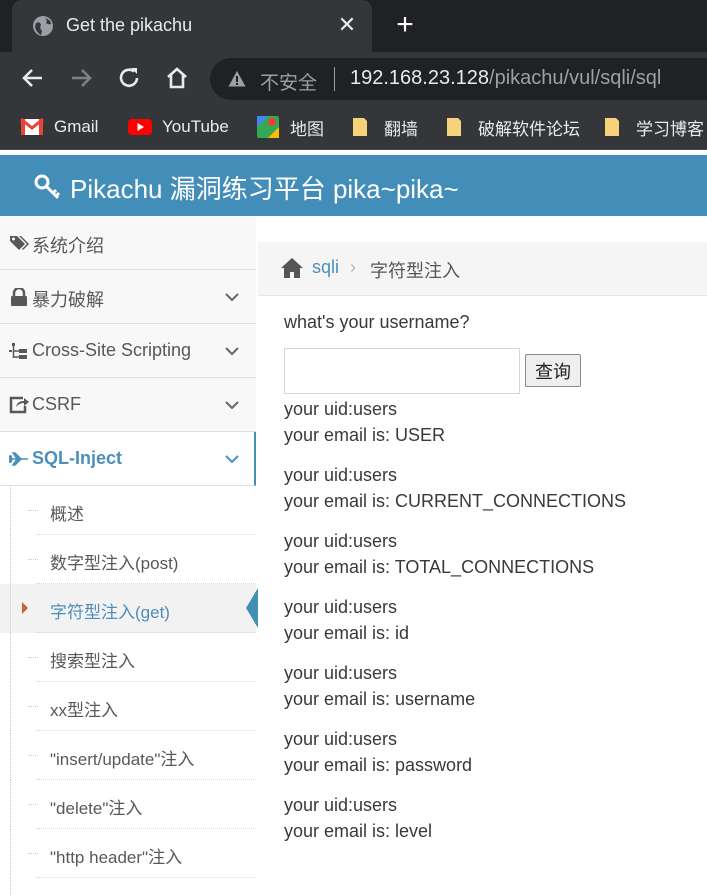  What do you see at coordinates (81, 78) in the screenshot?
I see `forward-arrow-icon` at bounding box center [81, 78].